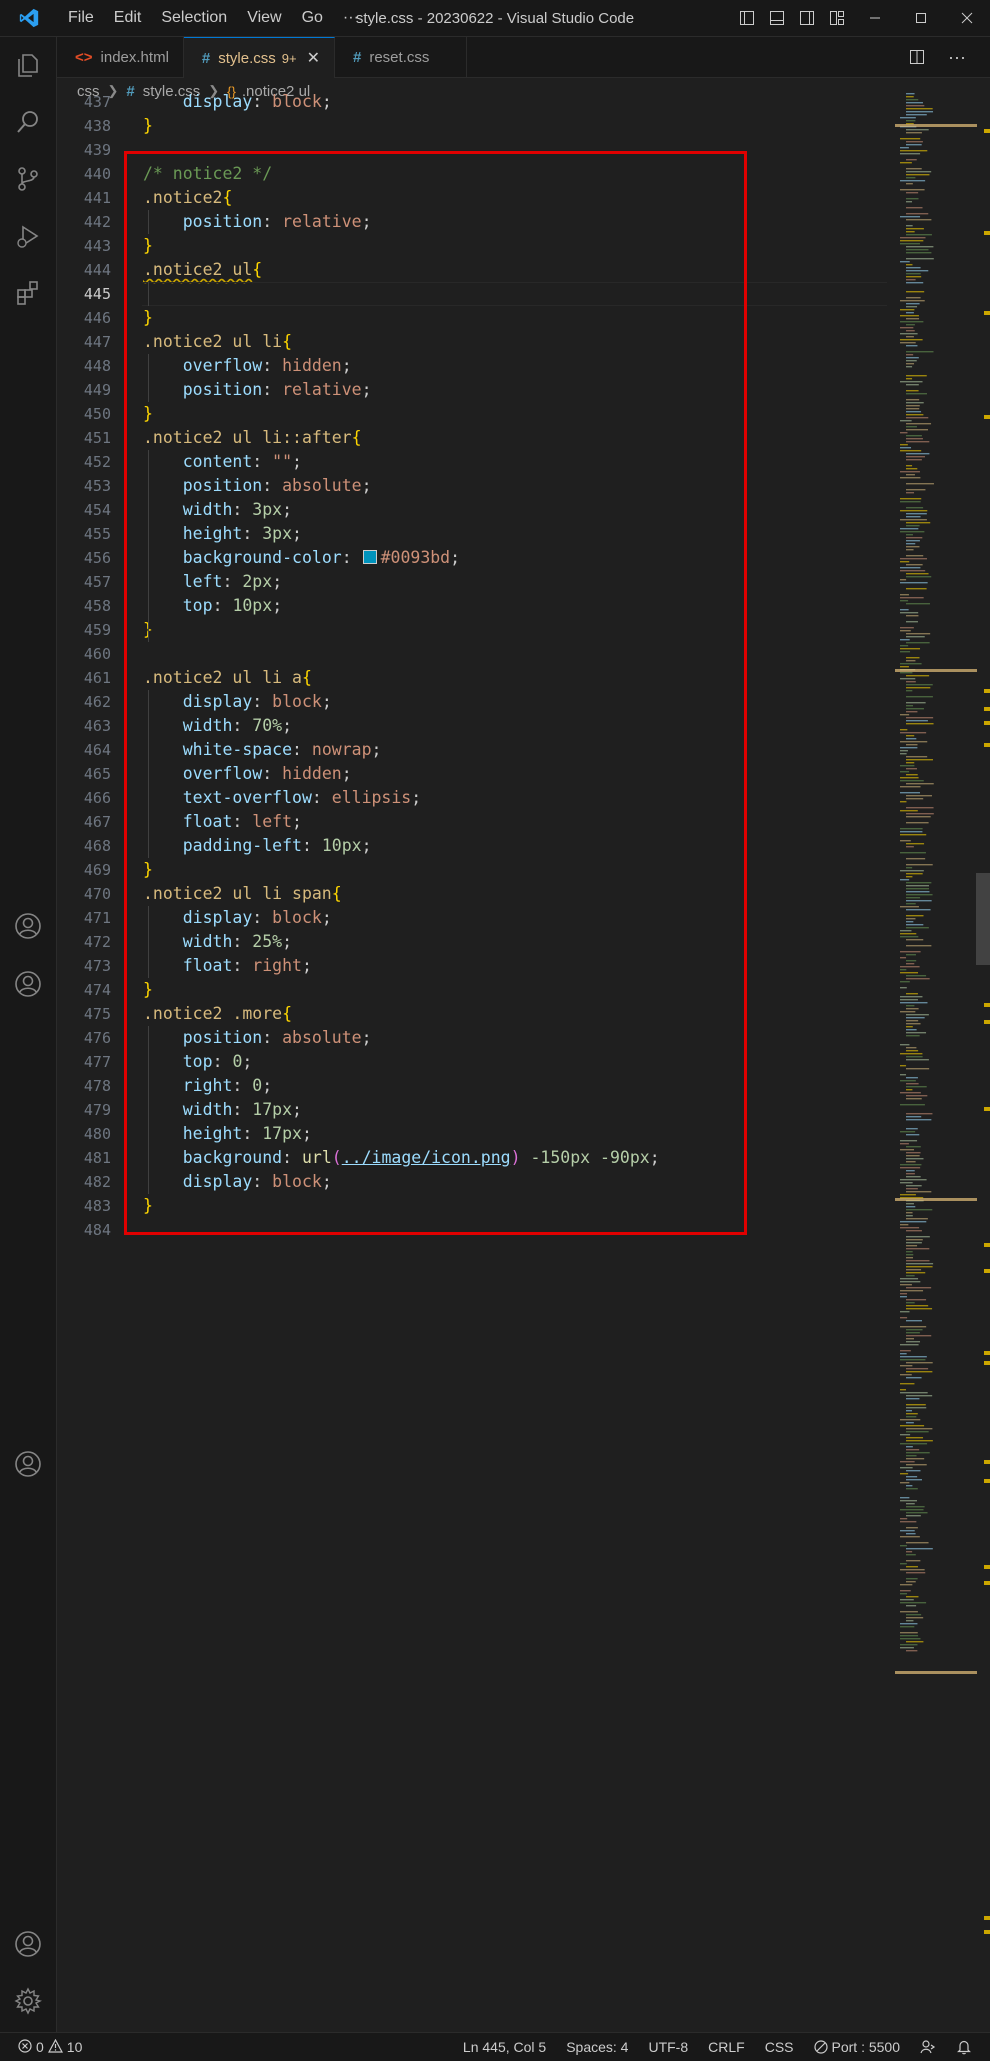 This screenshot has width=990, height=2061. Describe the element at coordinates (837, 18) in the screenshot. I see `customize-layout-icon` at that location.